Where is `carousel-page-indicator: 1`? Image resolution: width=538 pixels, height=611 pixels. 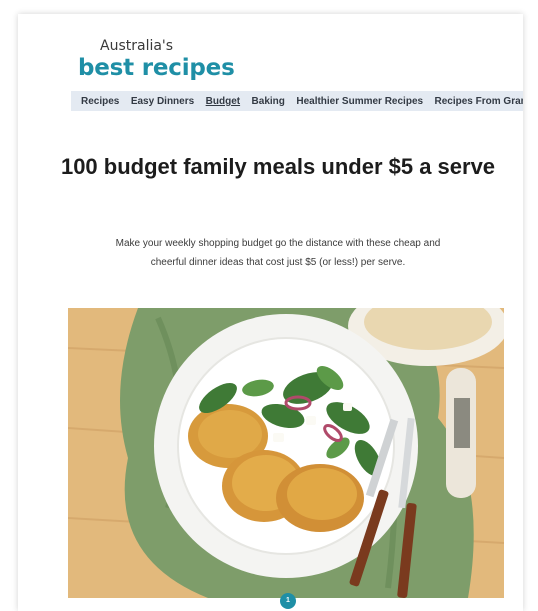 carousel-page-indicator: 1 is located at coordinates (288, 601).